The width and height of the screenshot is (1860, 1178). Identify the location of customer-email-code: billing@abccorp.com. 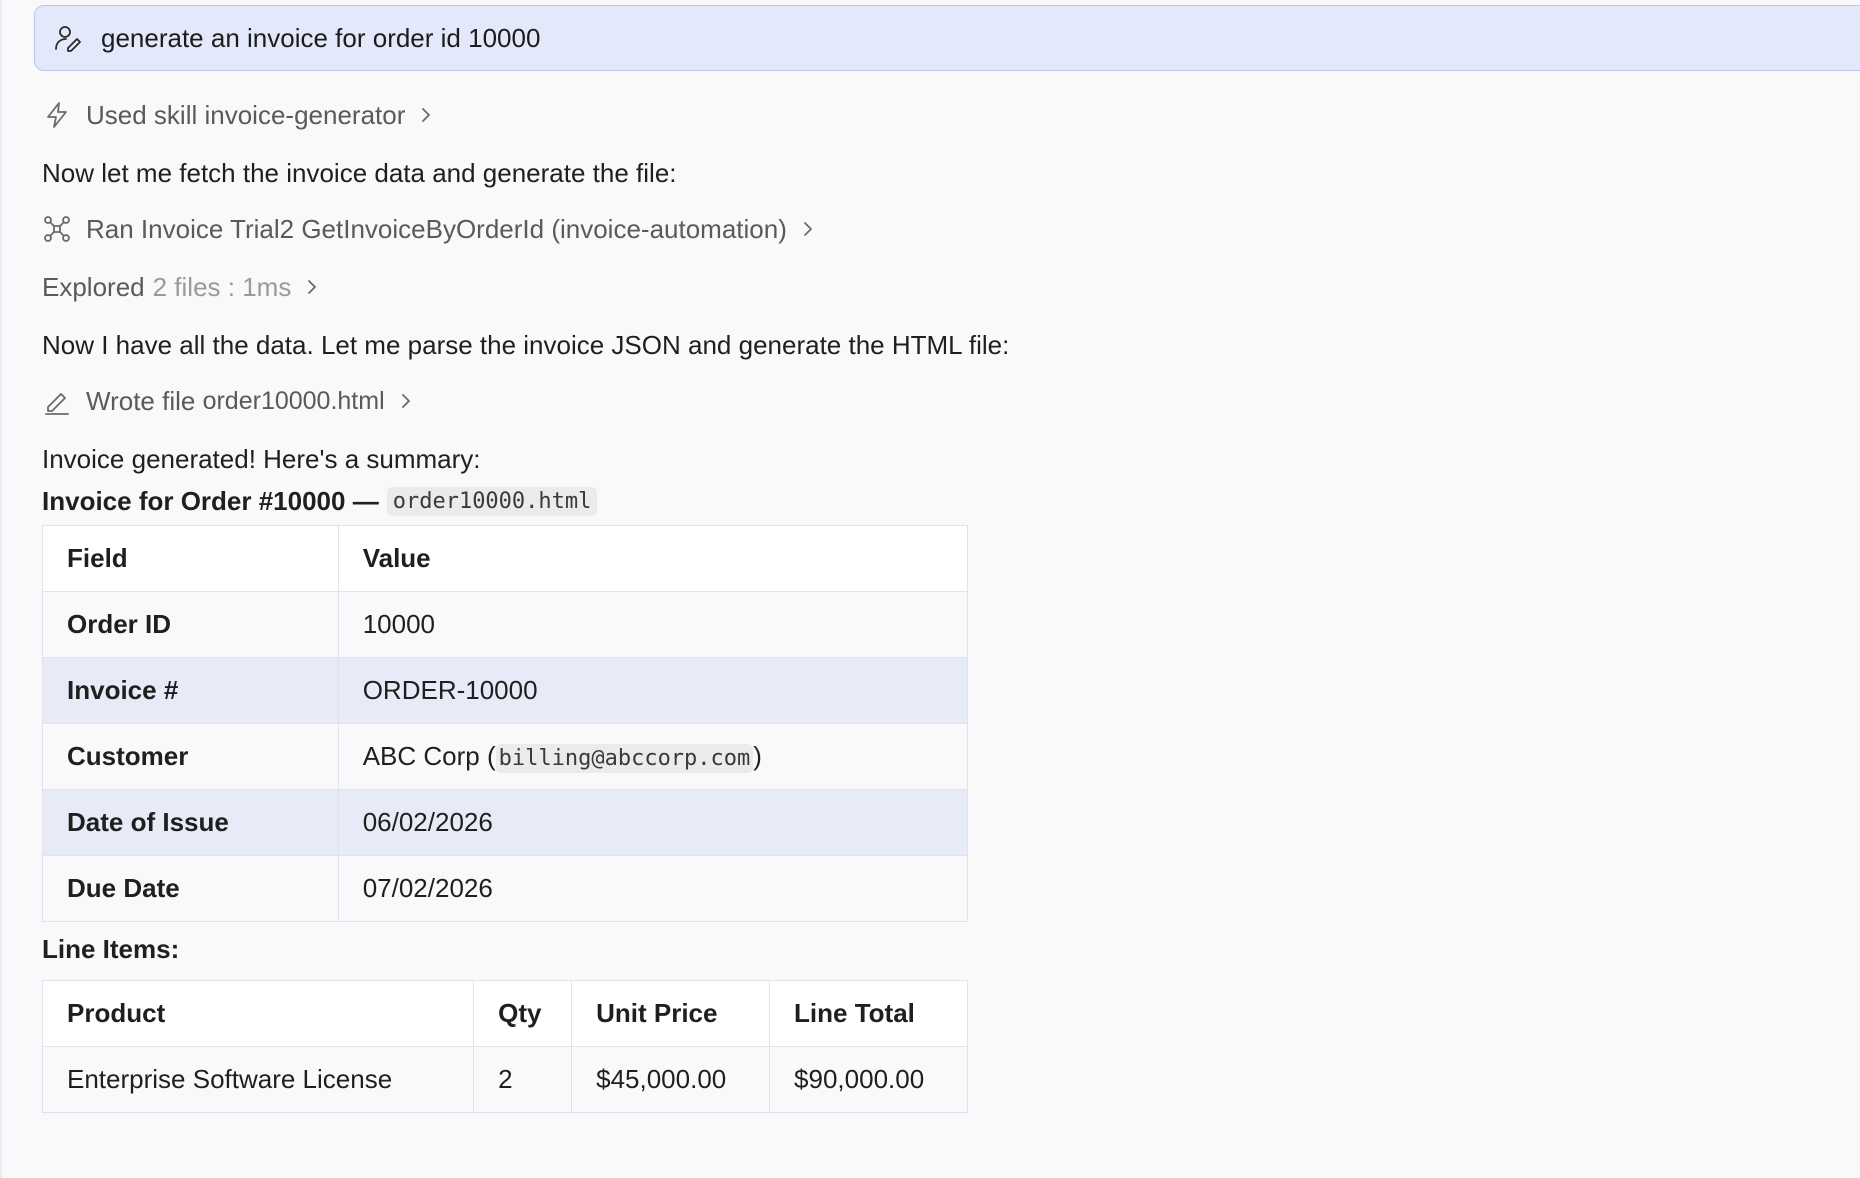
(624, 758).